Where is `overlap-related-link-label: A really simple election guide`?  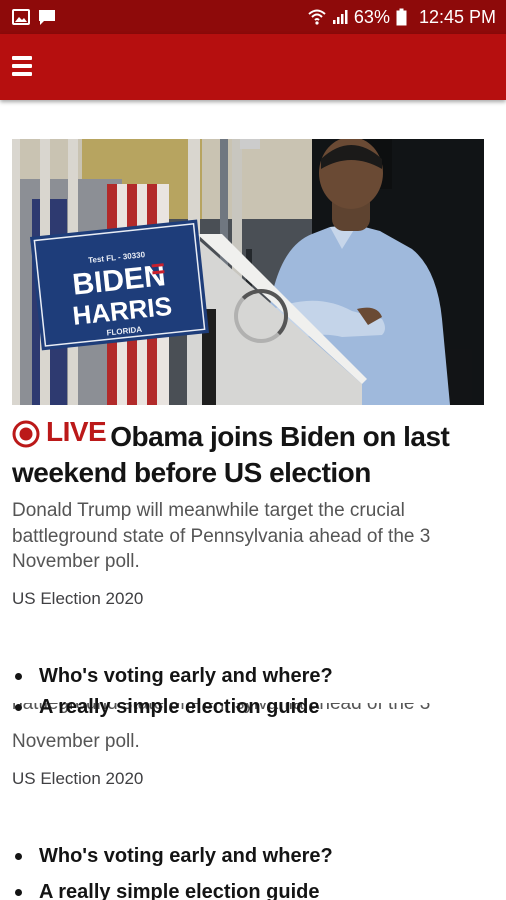
overlap-related-link-label: A really simple election guide is located at coordinates (179, 706).